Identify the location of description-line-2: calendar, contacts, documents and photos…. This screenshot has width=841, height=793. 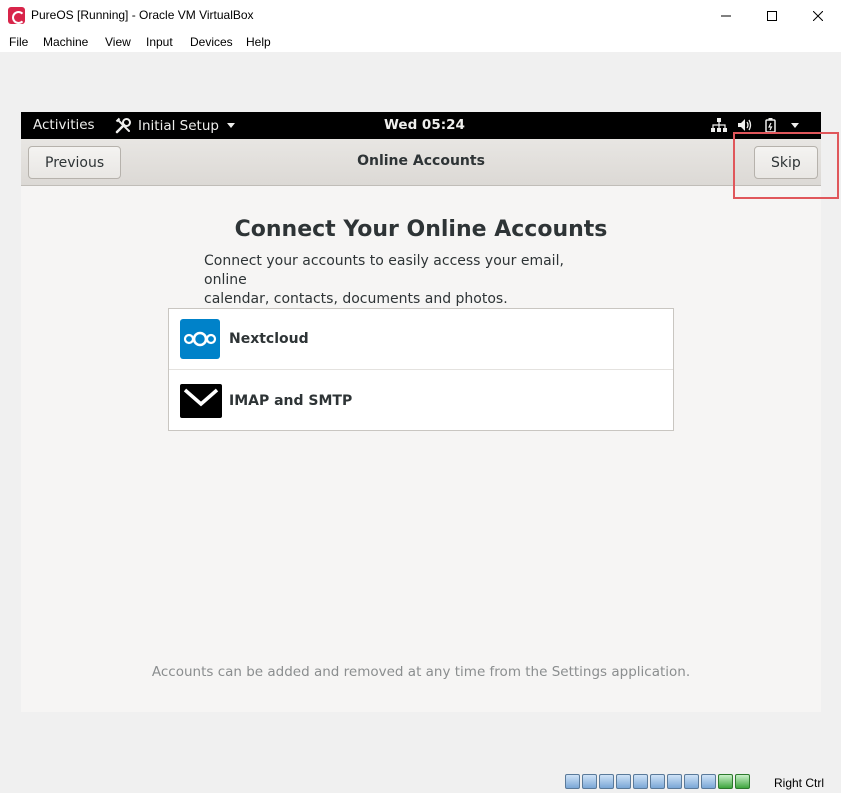
(356, 299).